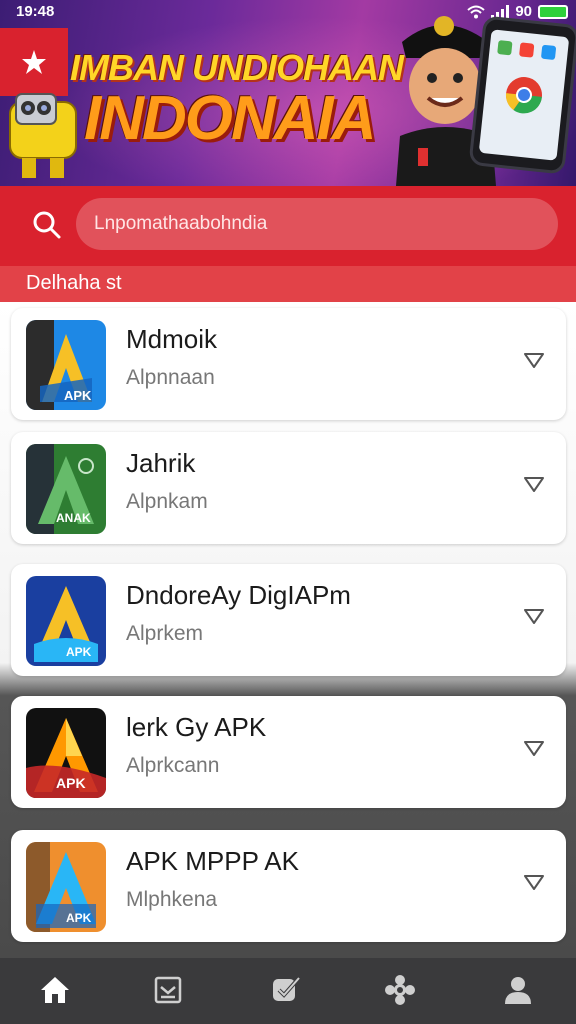 The height and width of the screenshot is (1024, 576). What do you see at coordinates (196, 727) in the screenshot?
I see `app-name: lerk Gy APK` at bounding box center [196, 727].